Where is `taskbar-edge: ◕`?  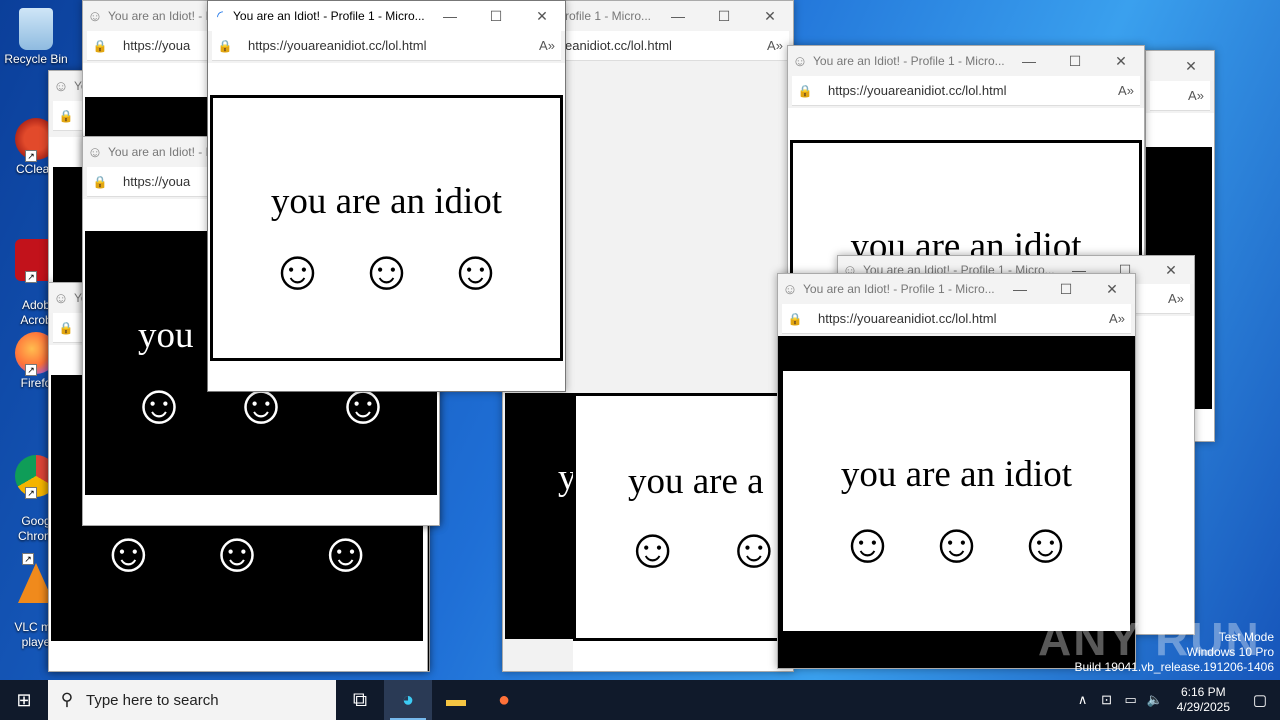
taskbar-edge: ◕ is located at coordinates (408, 700).